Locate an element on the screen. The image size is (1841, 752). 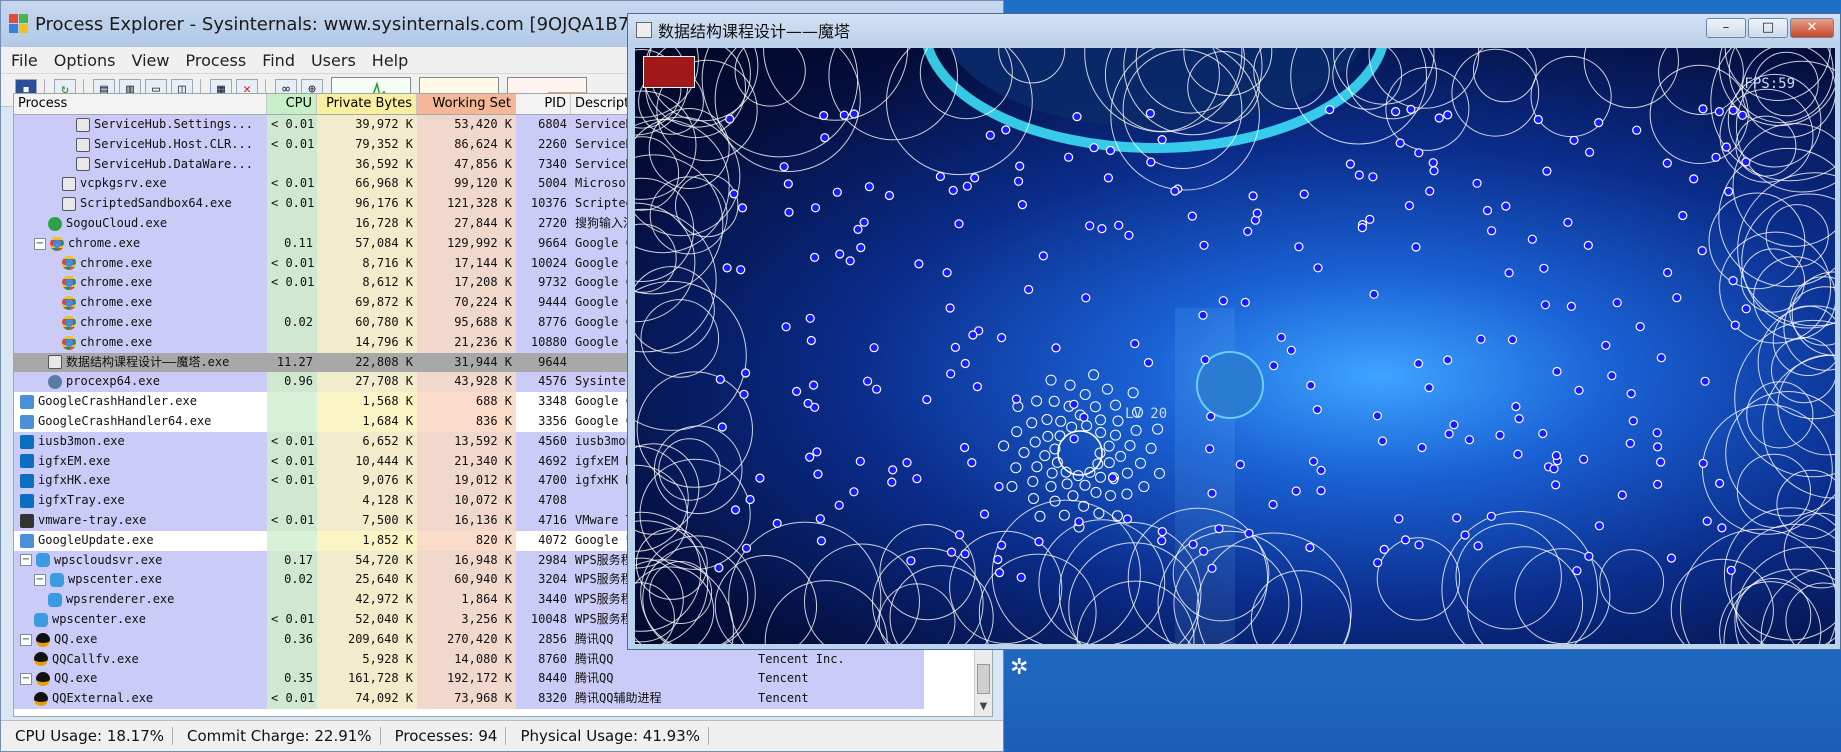
column-header-cpu: CPU is located at coordinates (292, 104).